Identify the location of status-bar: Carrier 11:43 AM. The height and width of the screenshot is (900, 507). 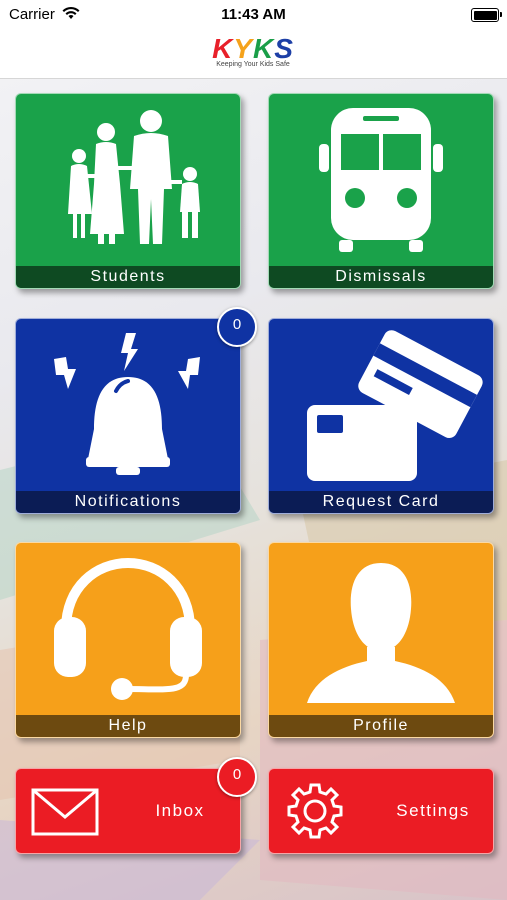
(253, 15).